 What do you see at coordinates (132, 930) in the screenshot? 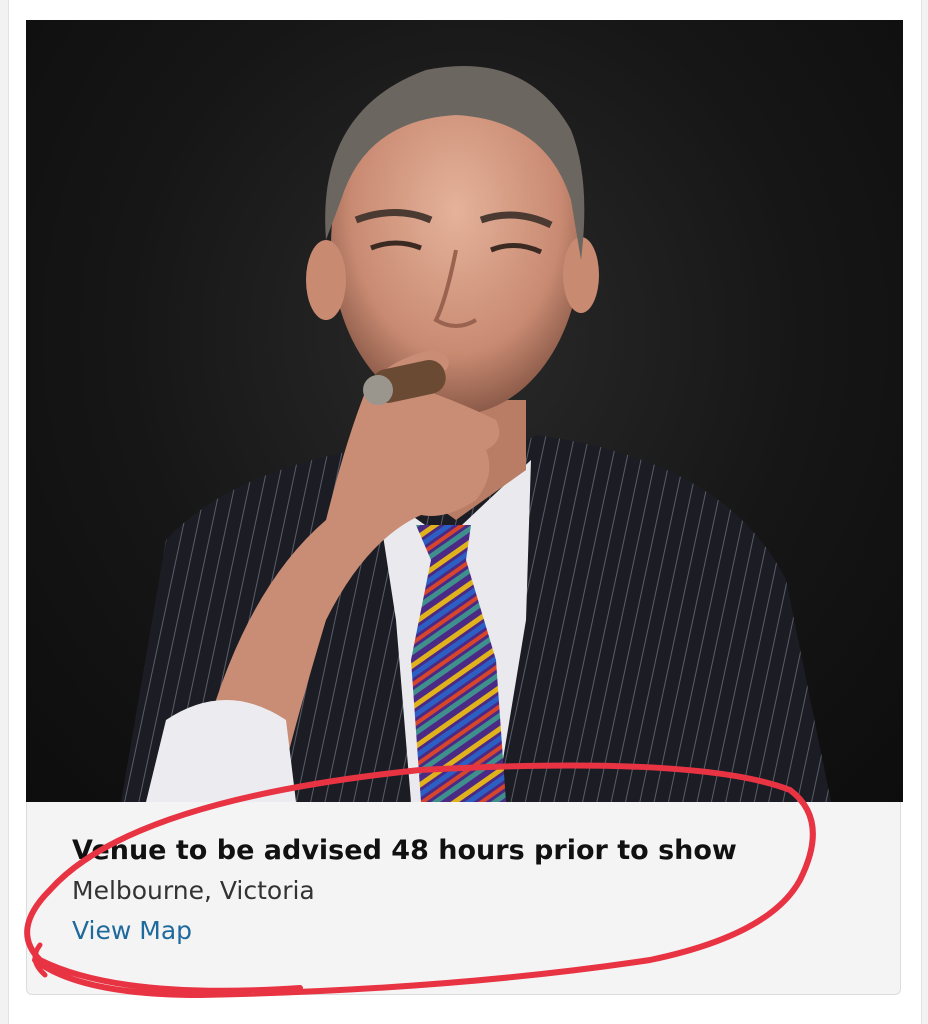
I see `view-map-link: View Map` at bounding box center [132, 930].